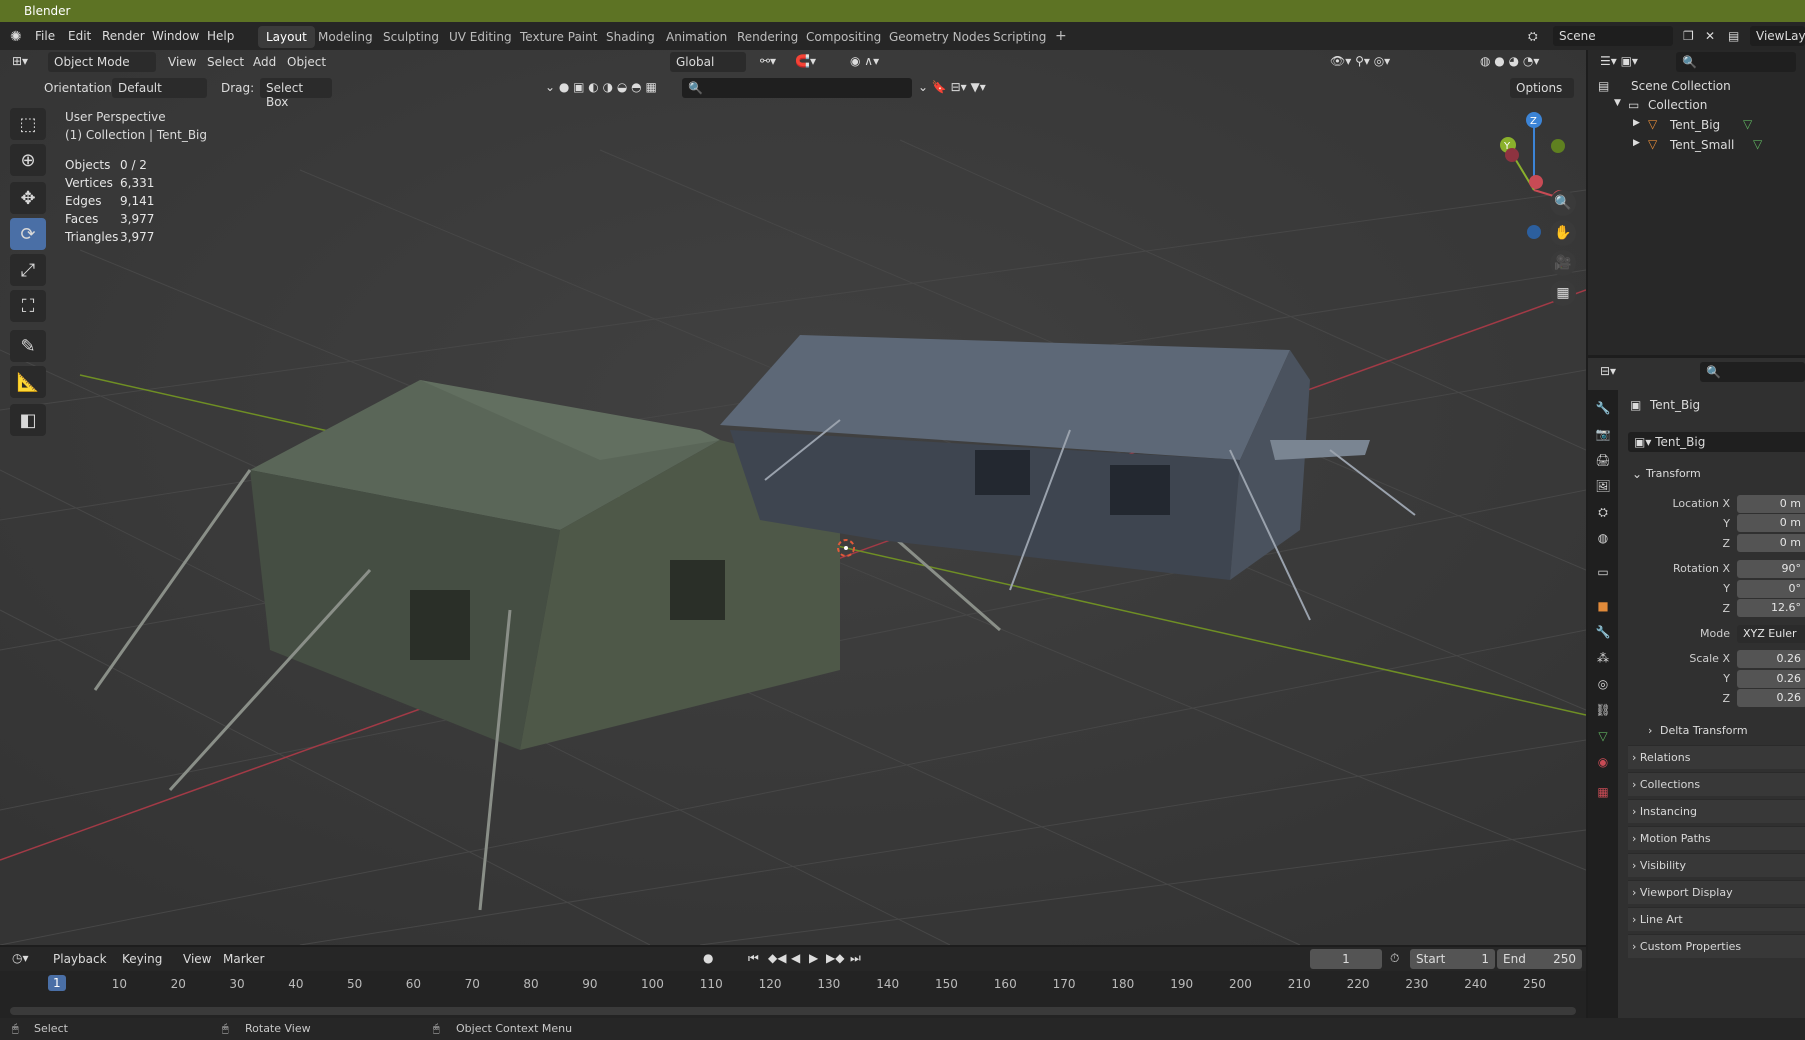 The height and width of the screenshot is (1040, 1805). What do you see at coordinates (1603, 684) in the screenshot?
I see `physics-tab-icon: ◎` at bounding box center [1603, 684].